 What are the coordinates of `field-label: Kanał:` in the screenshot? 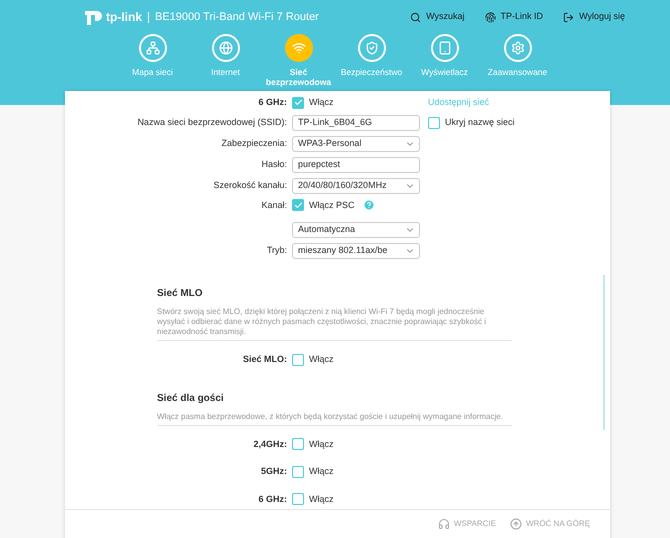 It's located at (274, 205).